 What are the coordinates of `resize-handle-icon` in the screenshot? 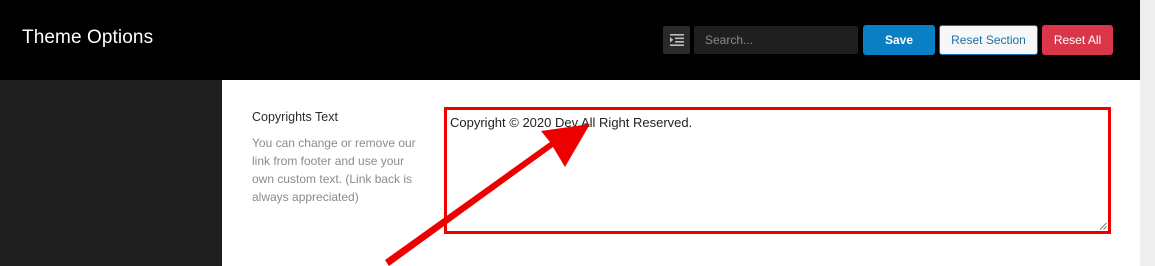 It's located at (1103, 226).